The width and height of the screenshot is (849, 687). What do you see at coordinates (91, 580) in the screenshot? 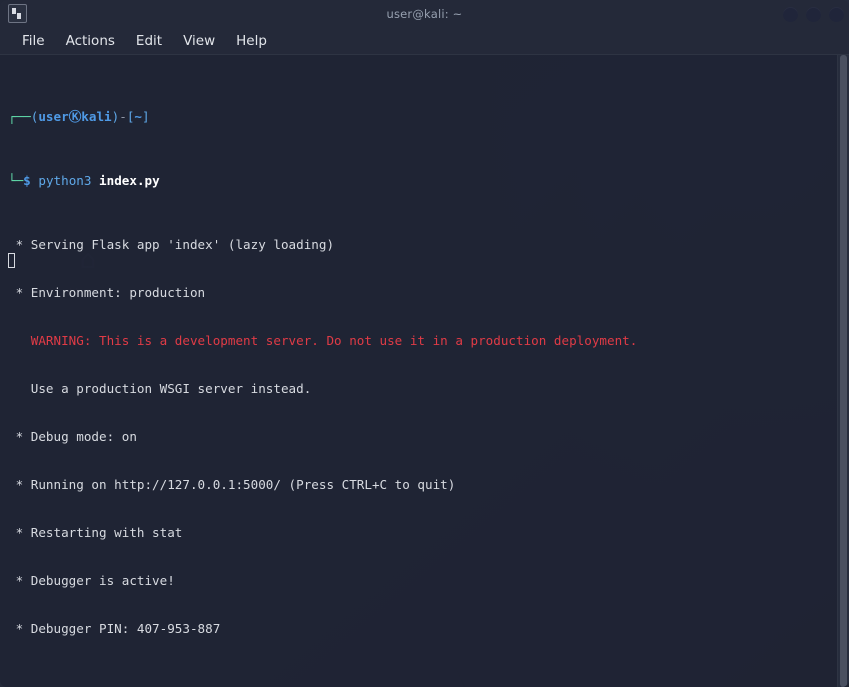
I see `output-line: * Debugger is active!` at bounding box center [91, 580].